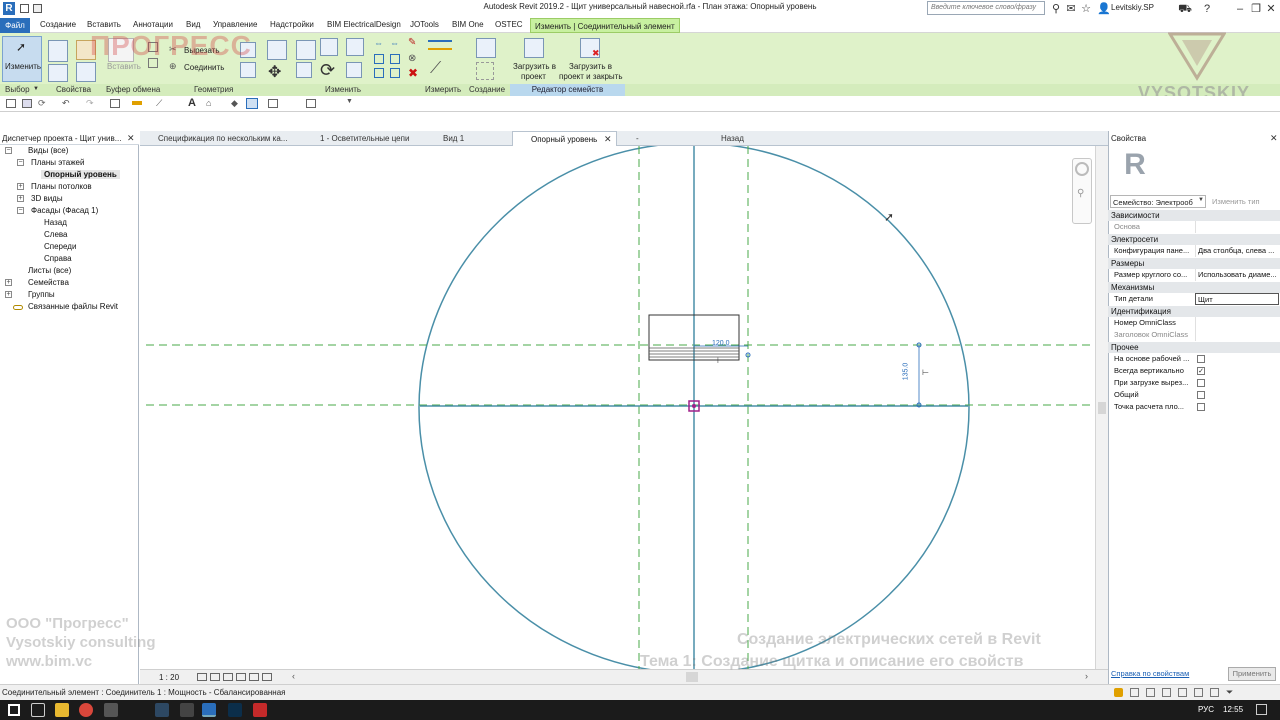  What do you see at coordinates (412, 58) in the screenshot?
I see `unpin-icon: ⊗` at bounding box center [412, 58].